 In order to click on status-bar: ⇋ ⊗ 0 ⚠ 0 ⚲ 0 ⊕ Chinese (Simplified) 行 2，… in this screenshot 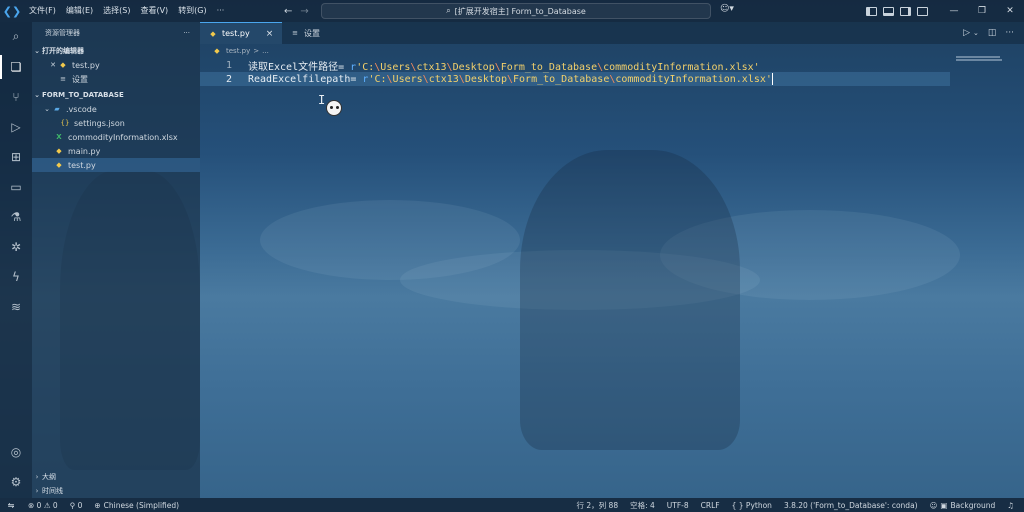, I will do `click(512, 505)`.